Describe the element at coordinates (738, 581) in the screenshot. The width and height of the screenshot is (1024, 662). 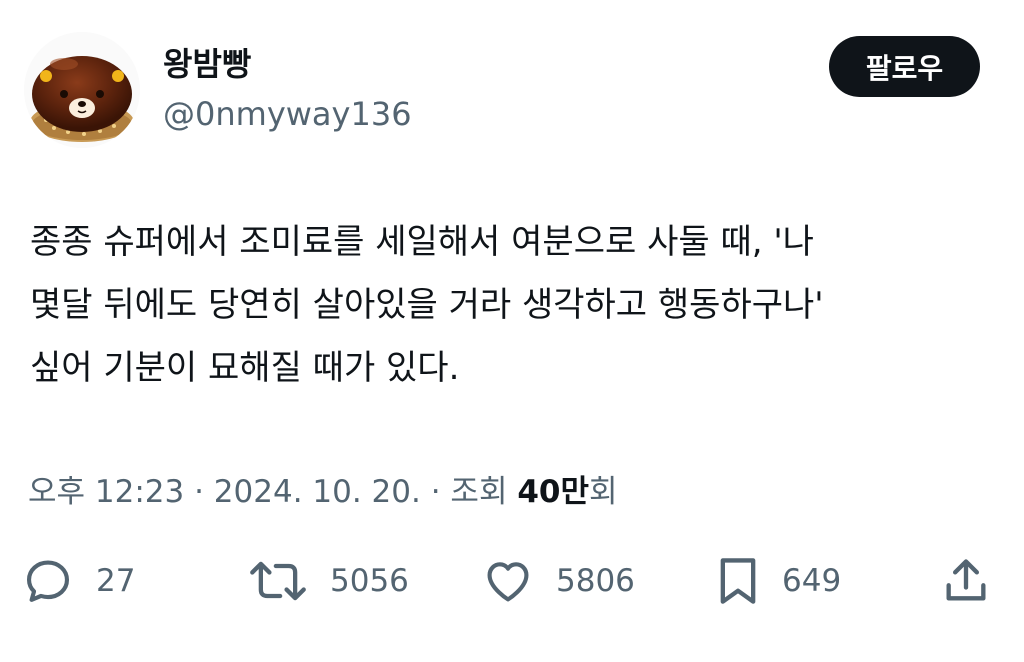
I see `bookmark-icon` at that location.